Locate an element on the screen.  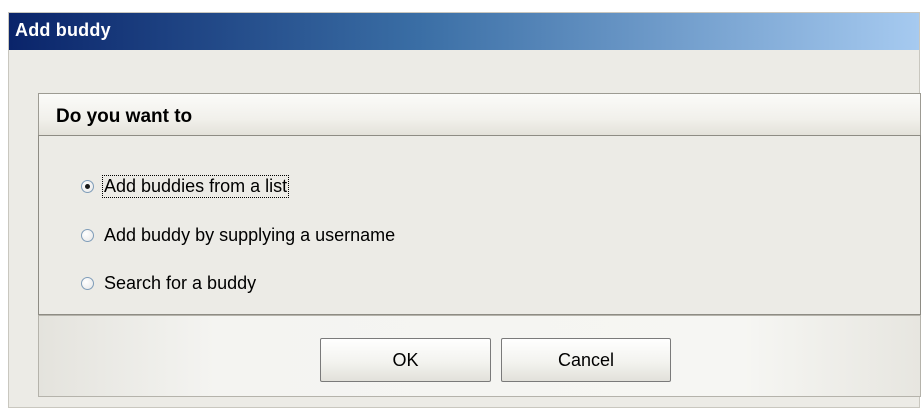
radio-add-from-list is located at coordinates (87, 186).